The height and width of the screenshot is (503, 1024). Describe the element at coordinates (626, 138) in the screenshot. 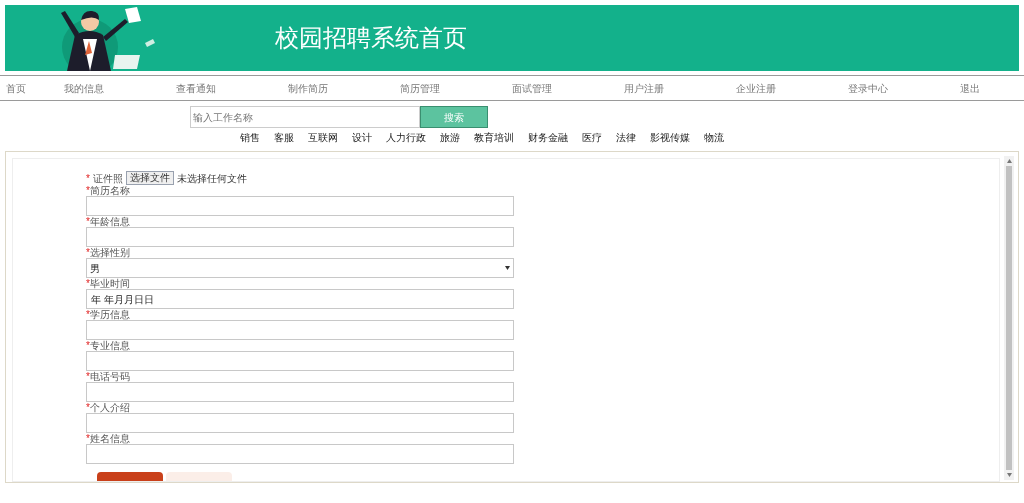

I see `category-link: 法律` at that location.